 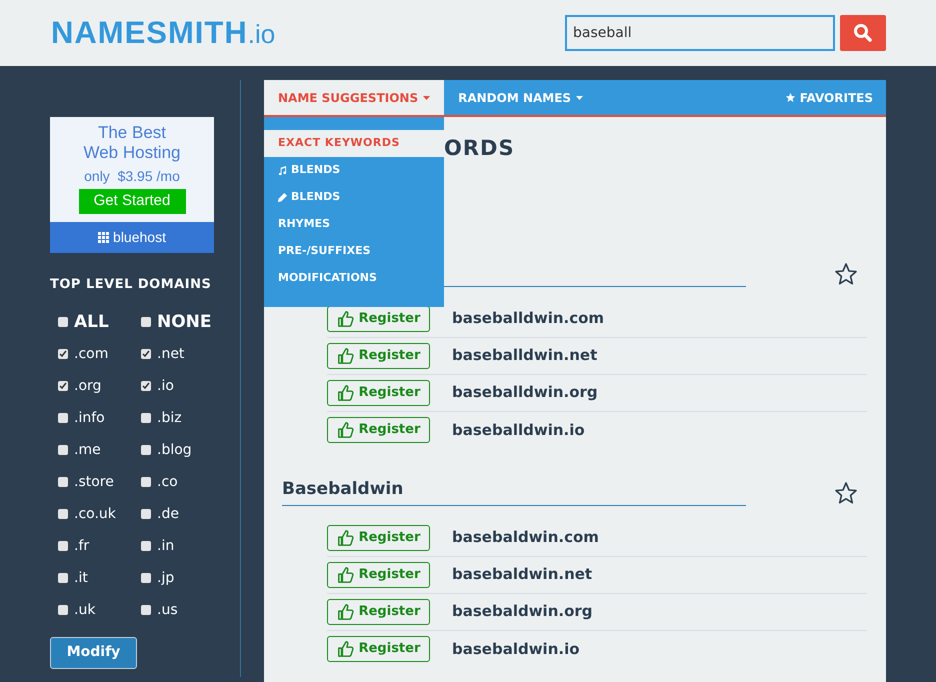 I want to click on domain-name: basebaldwin.net, so click(x=522, y=575).